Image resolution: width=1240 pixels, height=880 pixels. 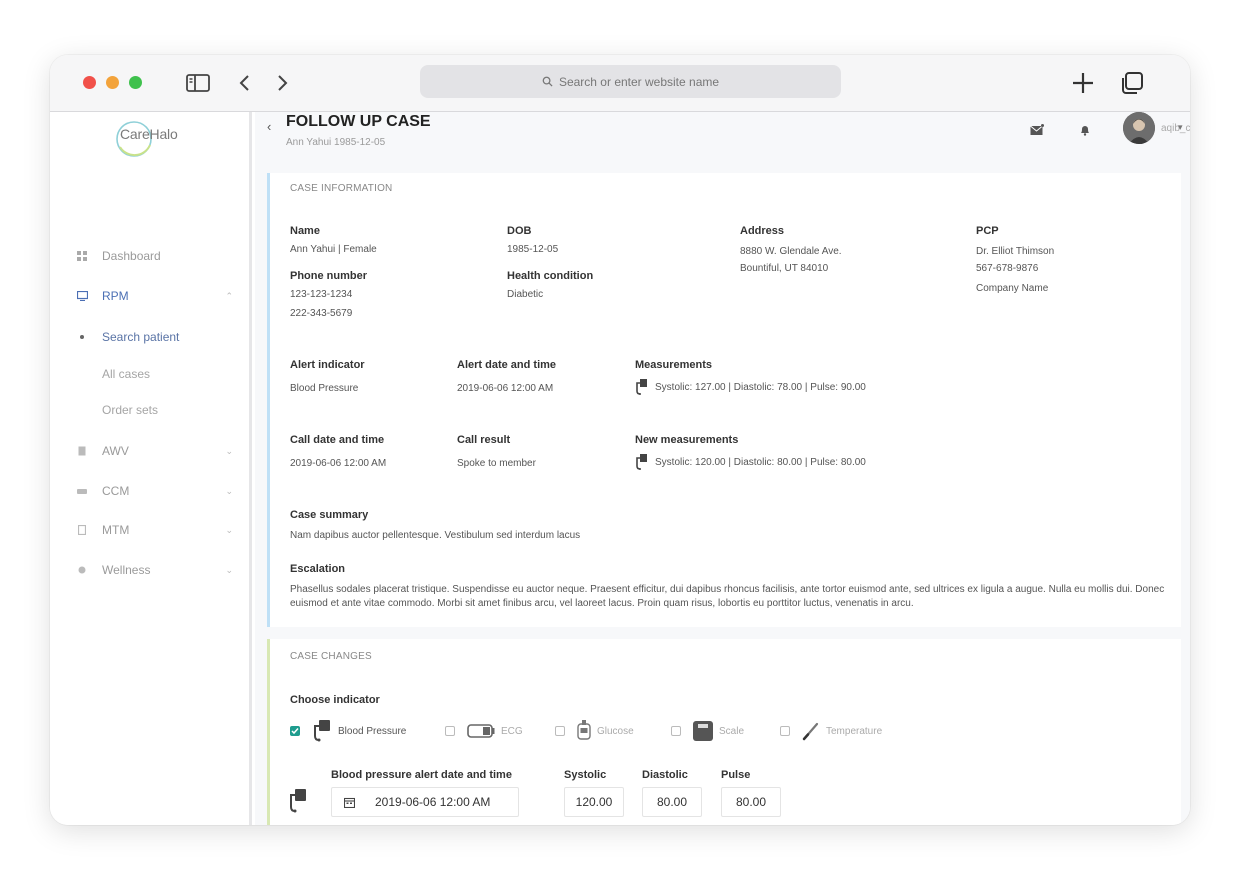 I want to click on indicator-label: Blood Pressure, so click(x=372, y=731).